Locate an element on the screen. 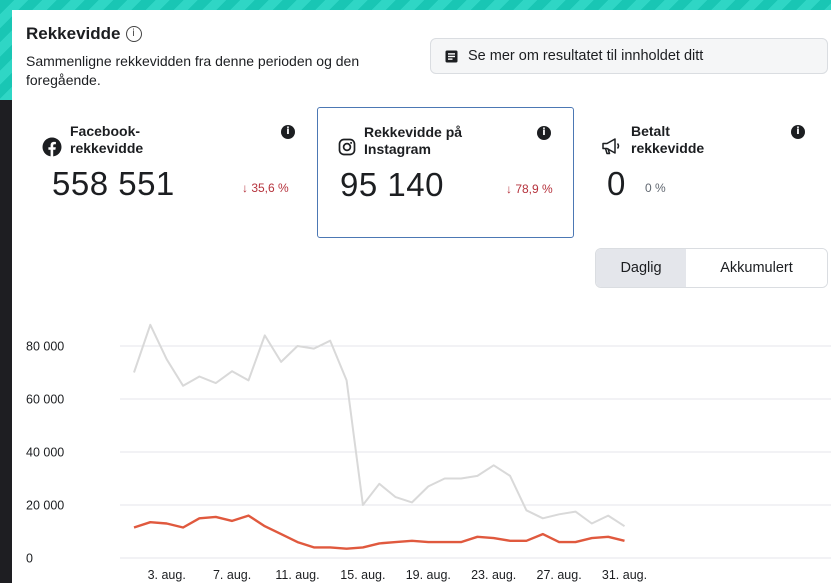 The image size is (831, 583). y-tick-label: 40 000 is located at coordinates (45, 453).